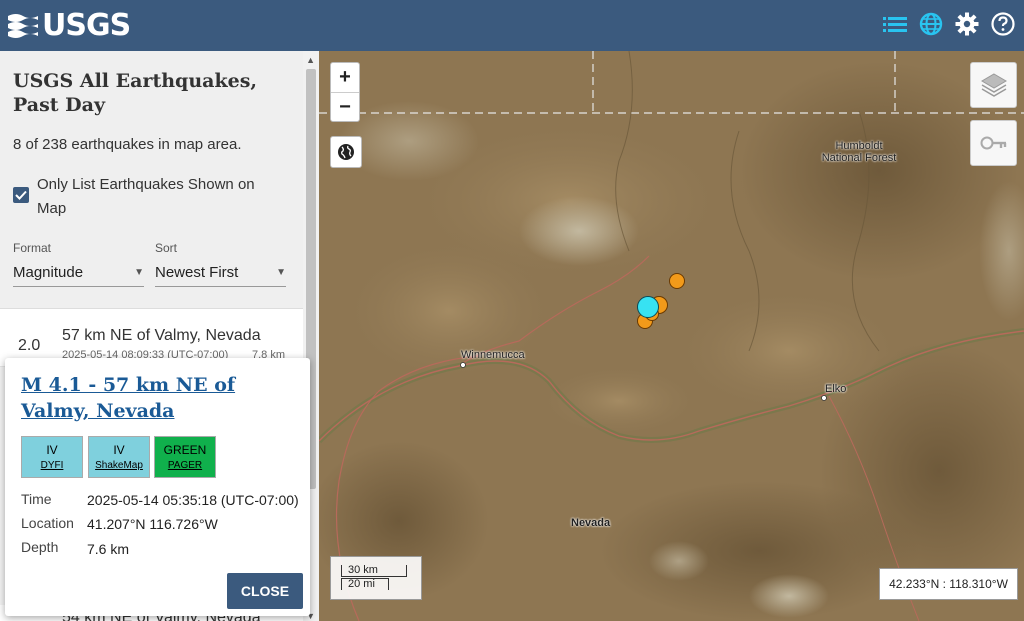 This screenshot has width=1024, height=621. Describe the element at coordinates (1003, 24) in the screenshot. I see `help-icon` at that location.